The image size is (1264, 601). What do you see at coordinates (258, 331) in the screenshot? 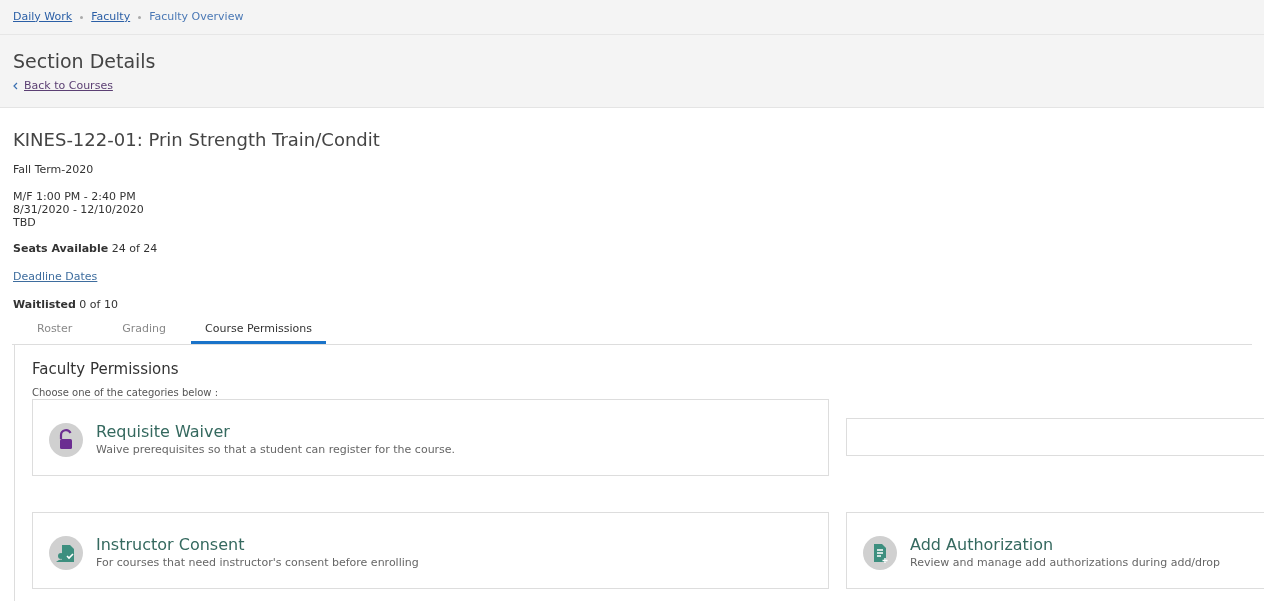
I see `tab: Course Permissions` at bounding box center [258, 331].